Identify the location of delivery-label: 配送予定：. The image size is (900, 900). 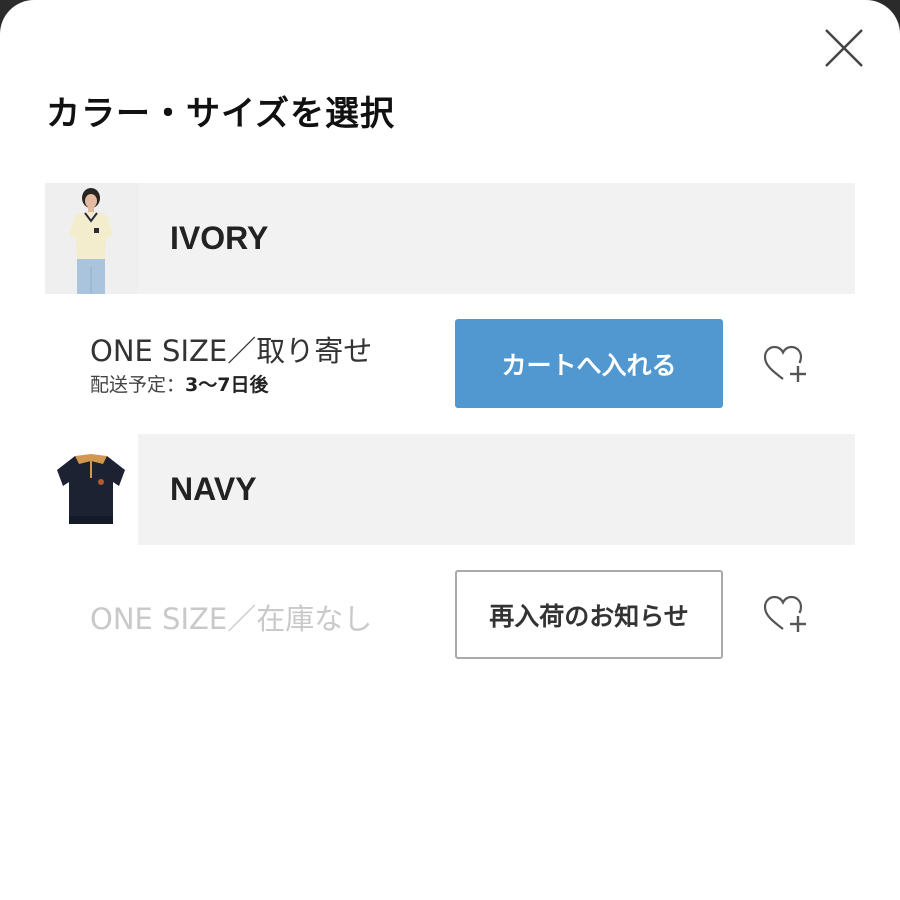
(138, 385).